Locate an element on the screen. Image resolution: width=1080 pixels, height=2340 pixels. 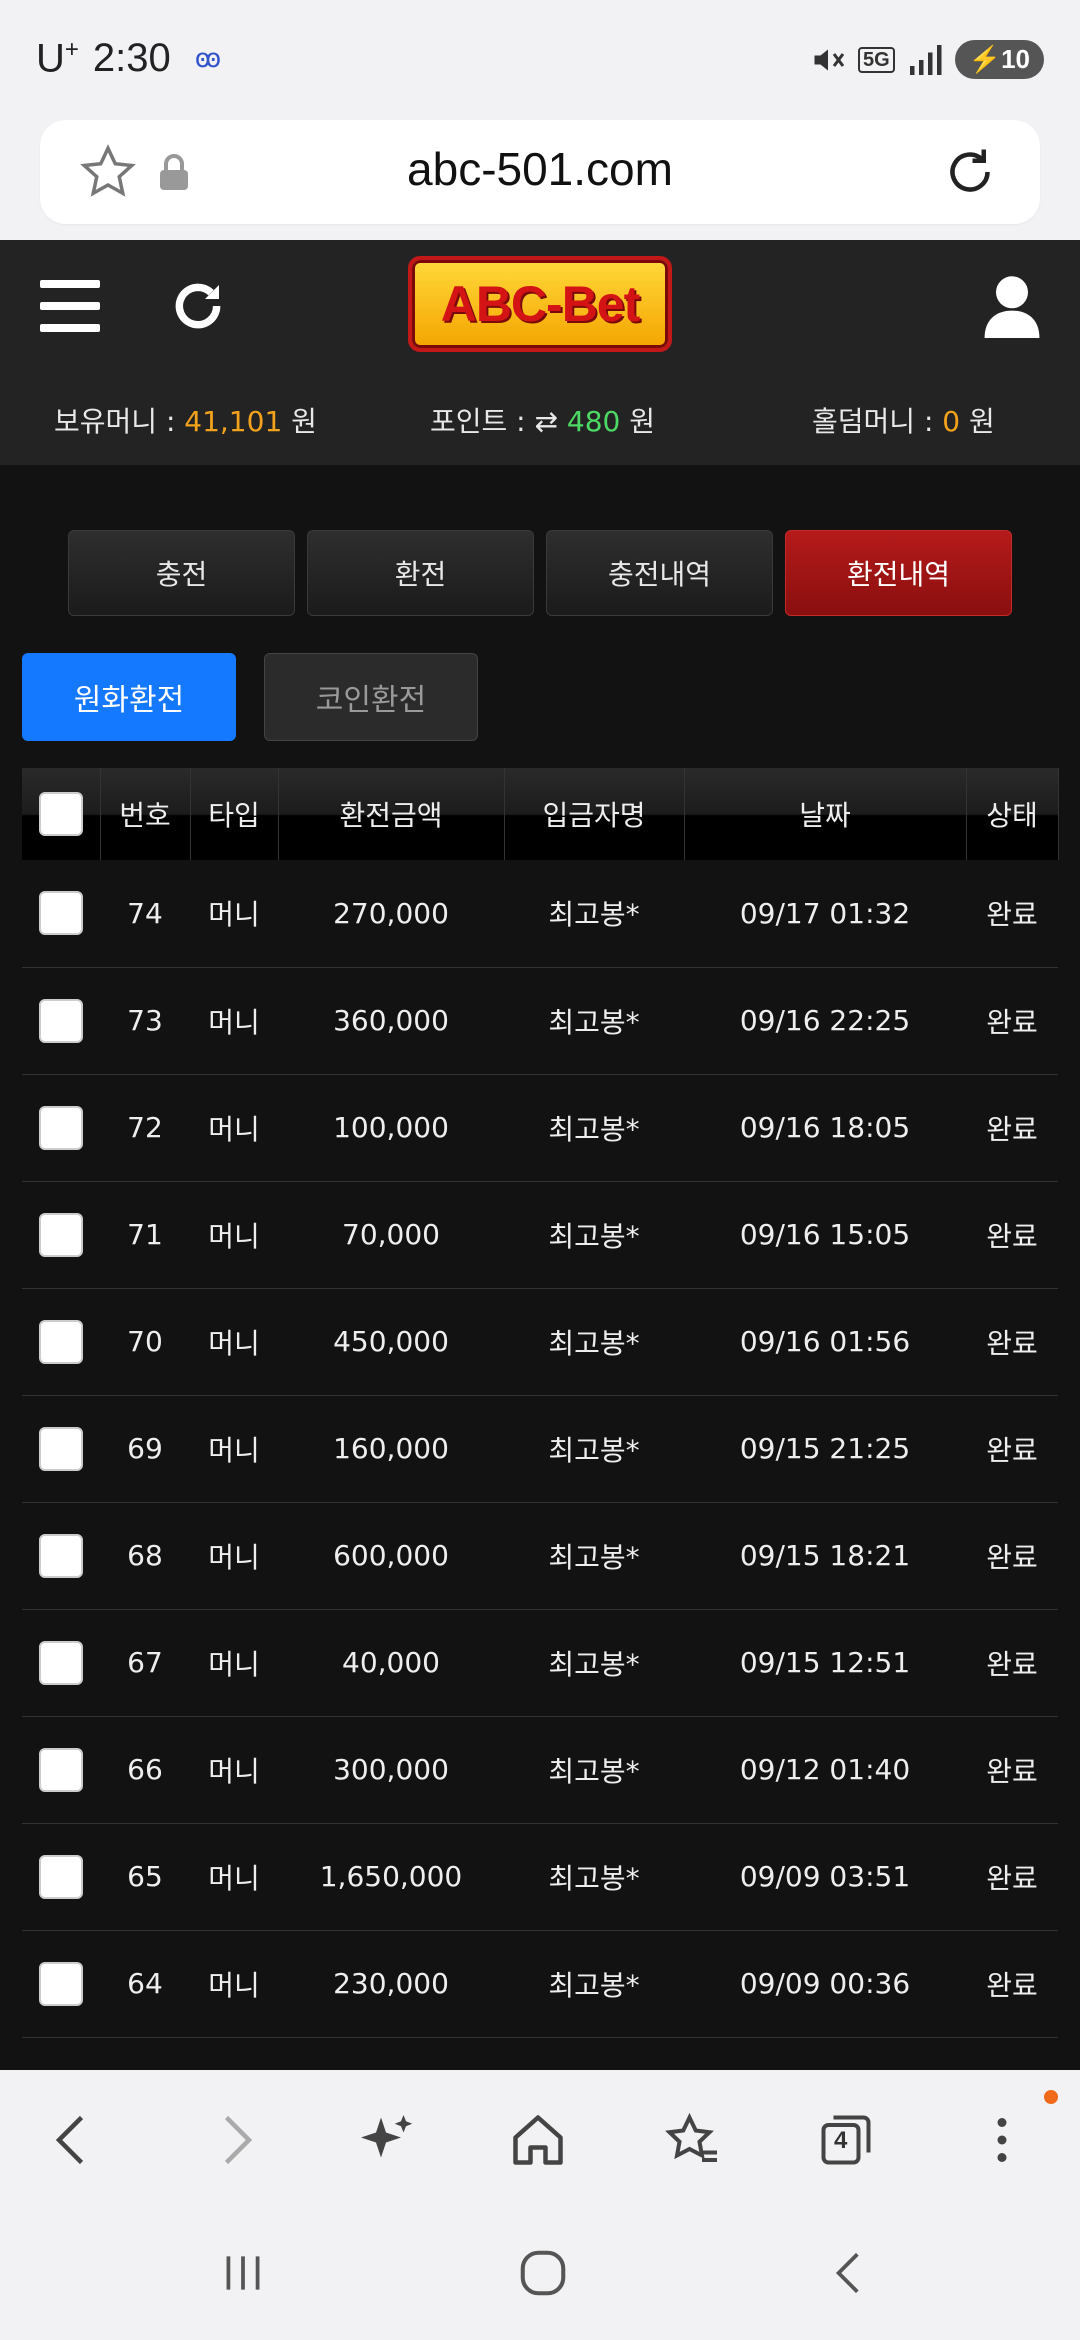
battery-icon: ⚡10 is located at coordinates (999, 59).